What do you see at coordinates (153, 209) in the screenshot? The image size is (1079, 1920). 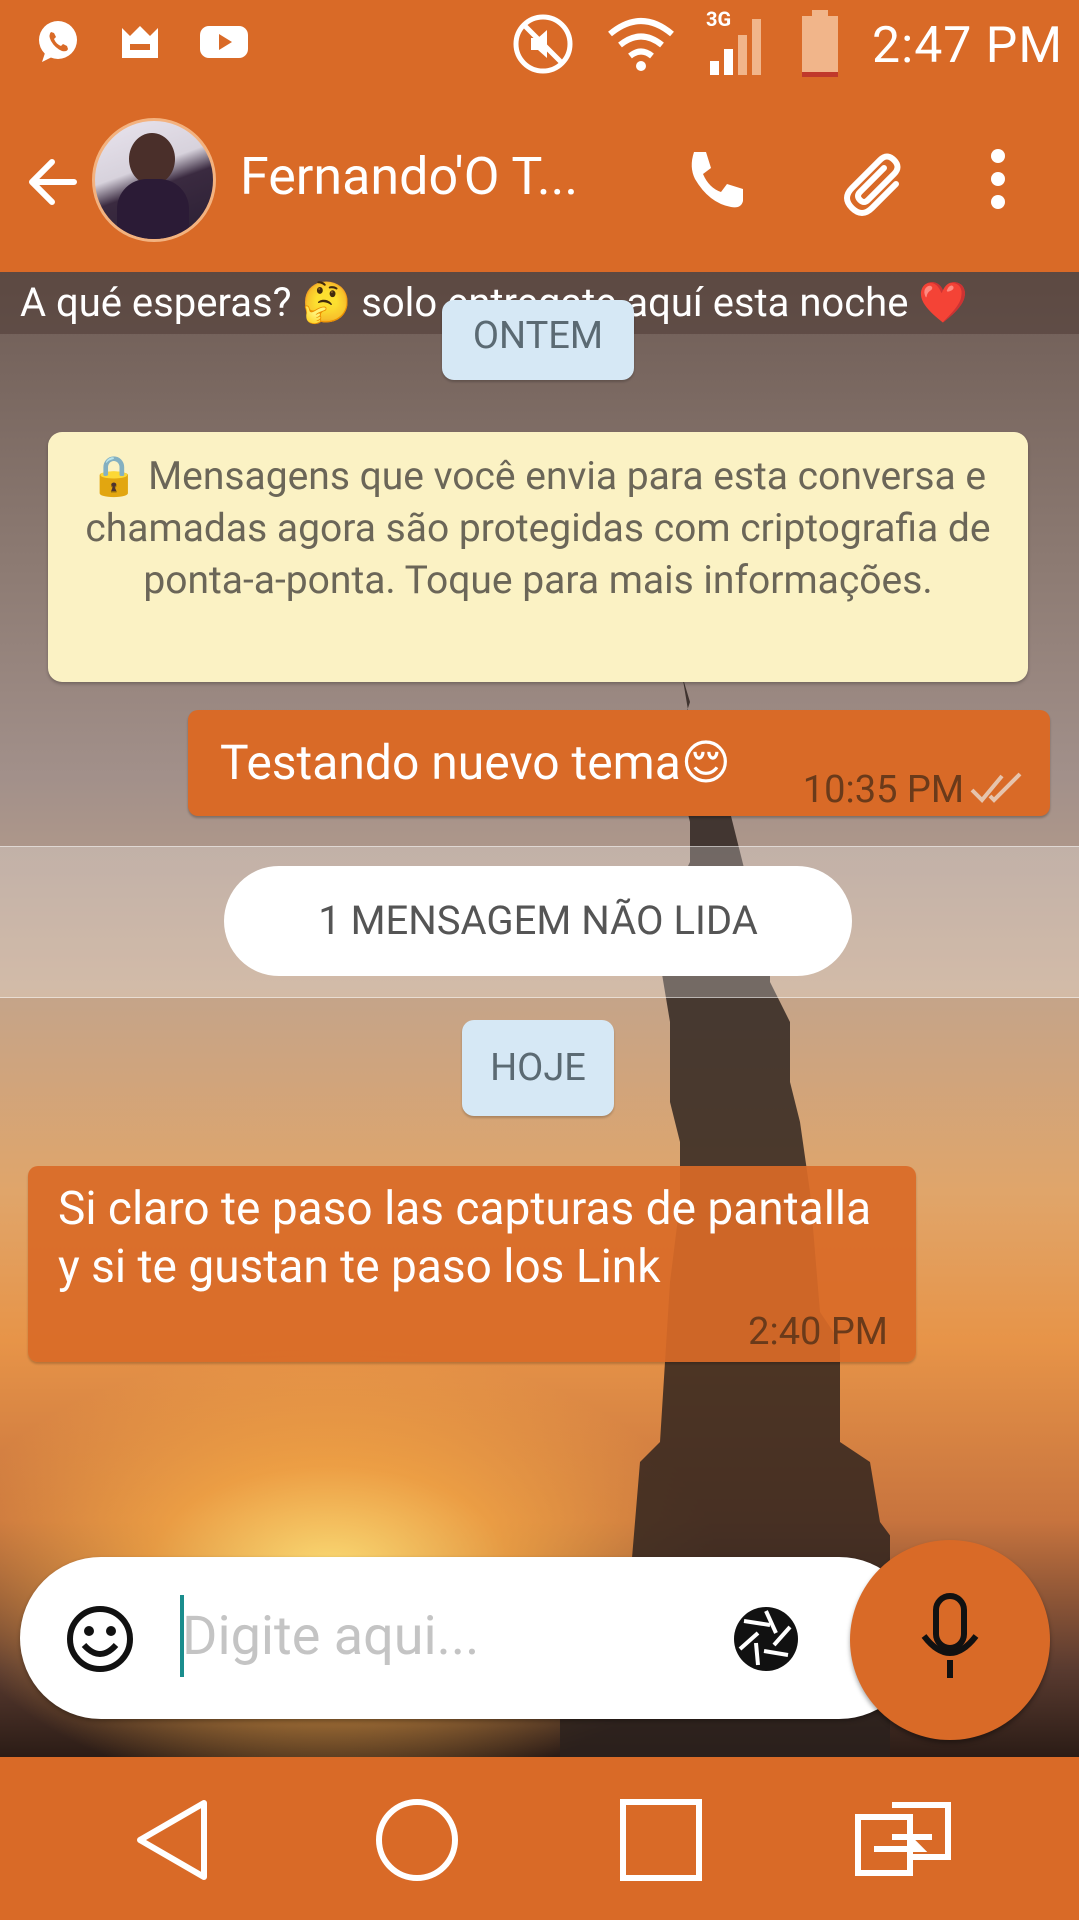 I see `avatar-body-shape` at bounding box center [153, 209].